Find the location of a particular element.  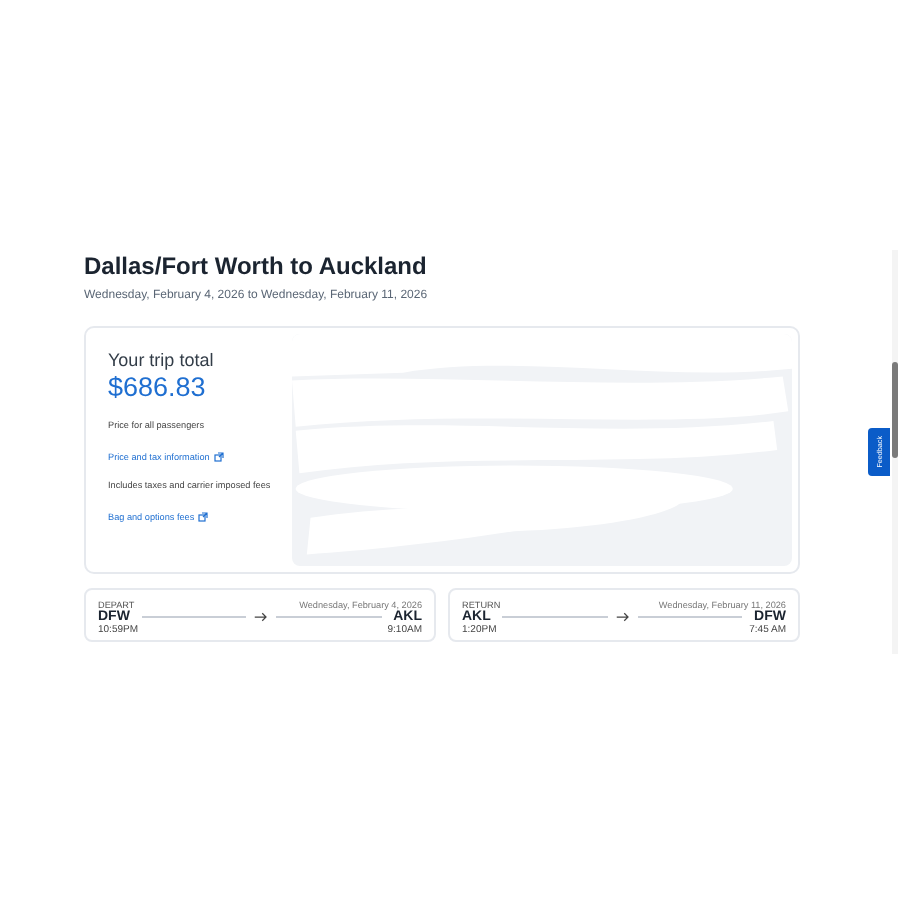

scrollbar is located at coordinates (895, 452).